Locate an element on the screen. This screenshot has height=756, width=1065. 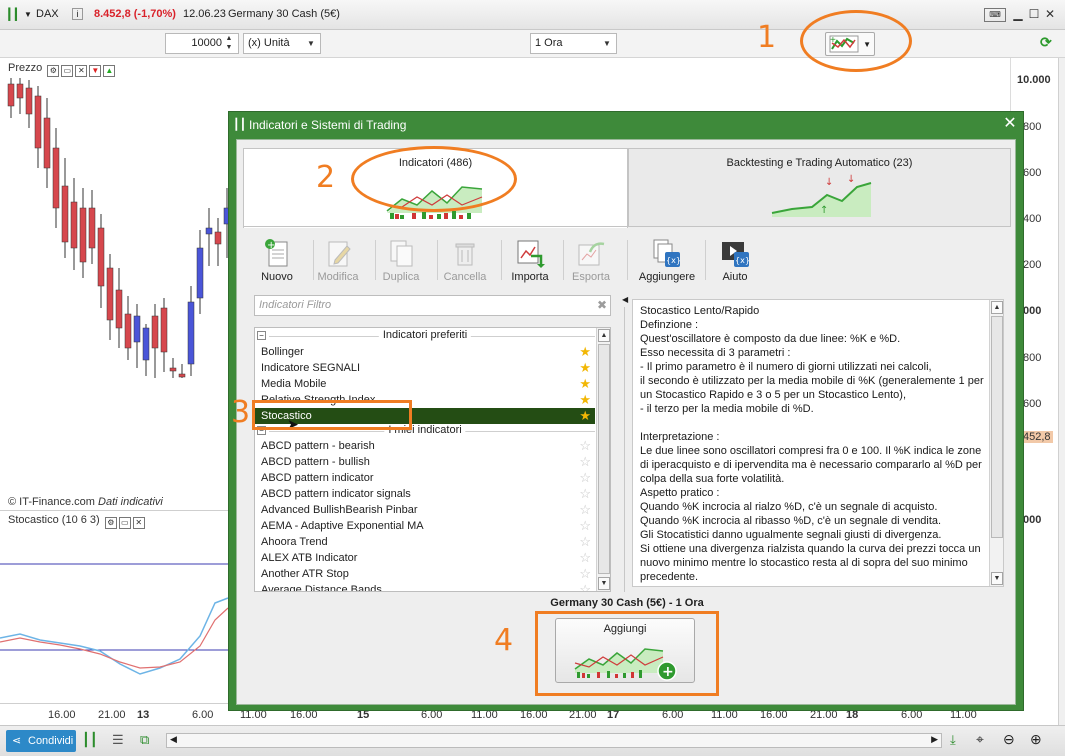
tool-label: Cancella is located at coordinates (465, 277).